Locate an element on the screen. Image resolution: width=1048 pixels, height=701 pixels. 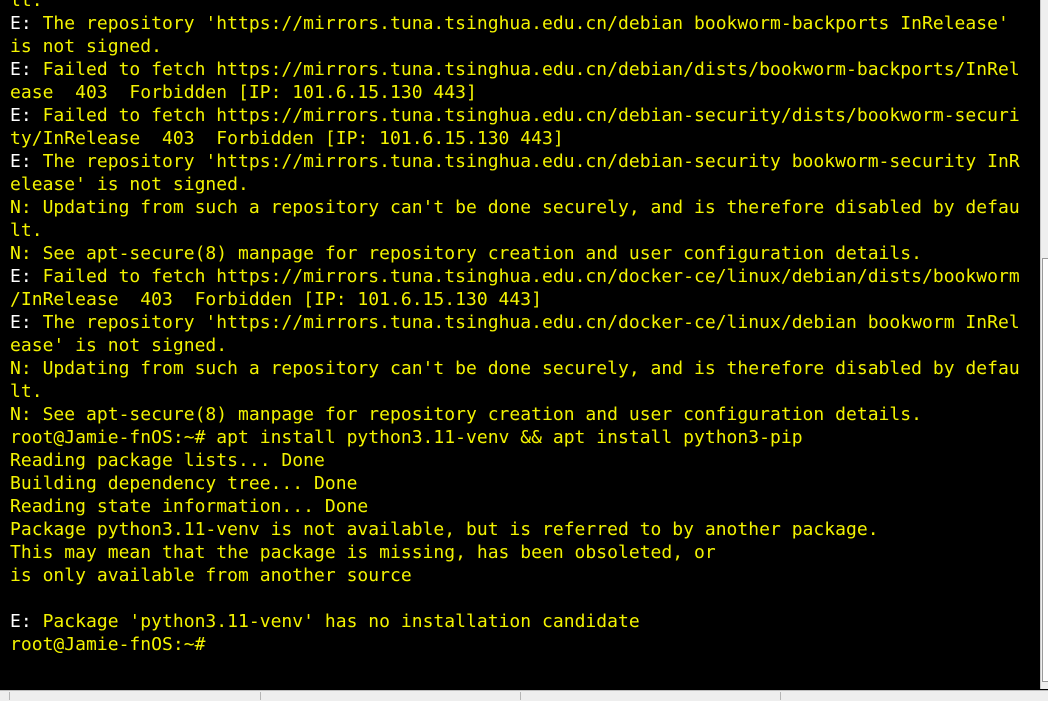
terminal-line: is only available from another source is located at coordinates (522, 575).